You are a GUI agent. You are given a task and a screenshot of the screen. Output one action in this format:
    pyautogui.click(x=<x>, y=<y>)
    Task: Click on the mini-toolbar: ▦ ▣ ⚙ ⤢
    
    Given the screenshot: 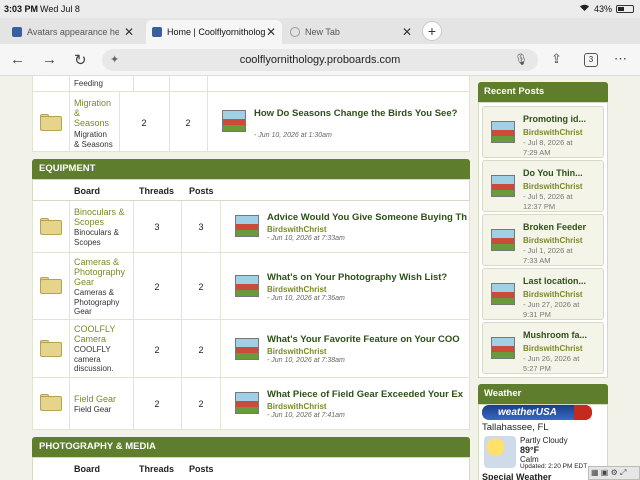 What is the action you would take?
    pyautogui.click(x=614, y=473)
    